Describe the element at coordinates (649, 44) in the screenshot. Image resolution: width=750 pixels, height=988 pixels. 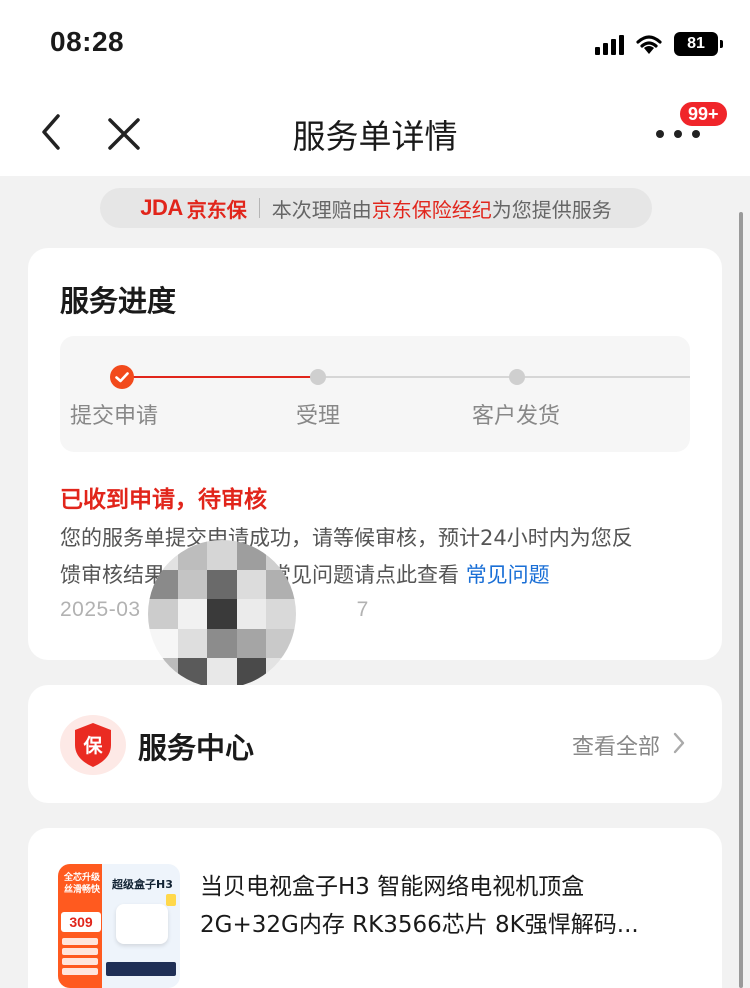
I see `wifi-icon` at that location.